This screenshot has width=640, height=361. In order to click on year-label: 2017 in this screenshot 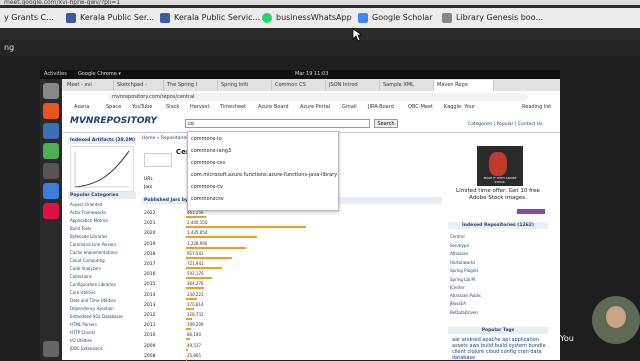, I will do `click(150, 264)`.